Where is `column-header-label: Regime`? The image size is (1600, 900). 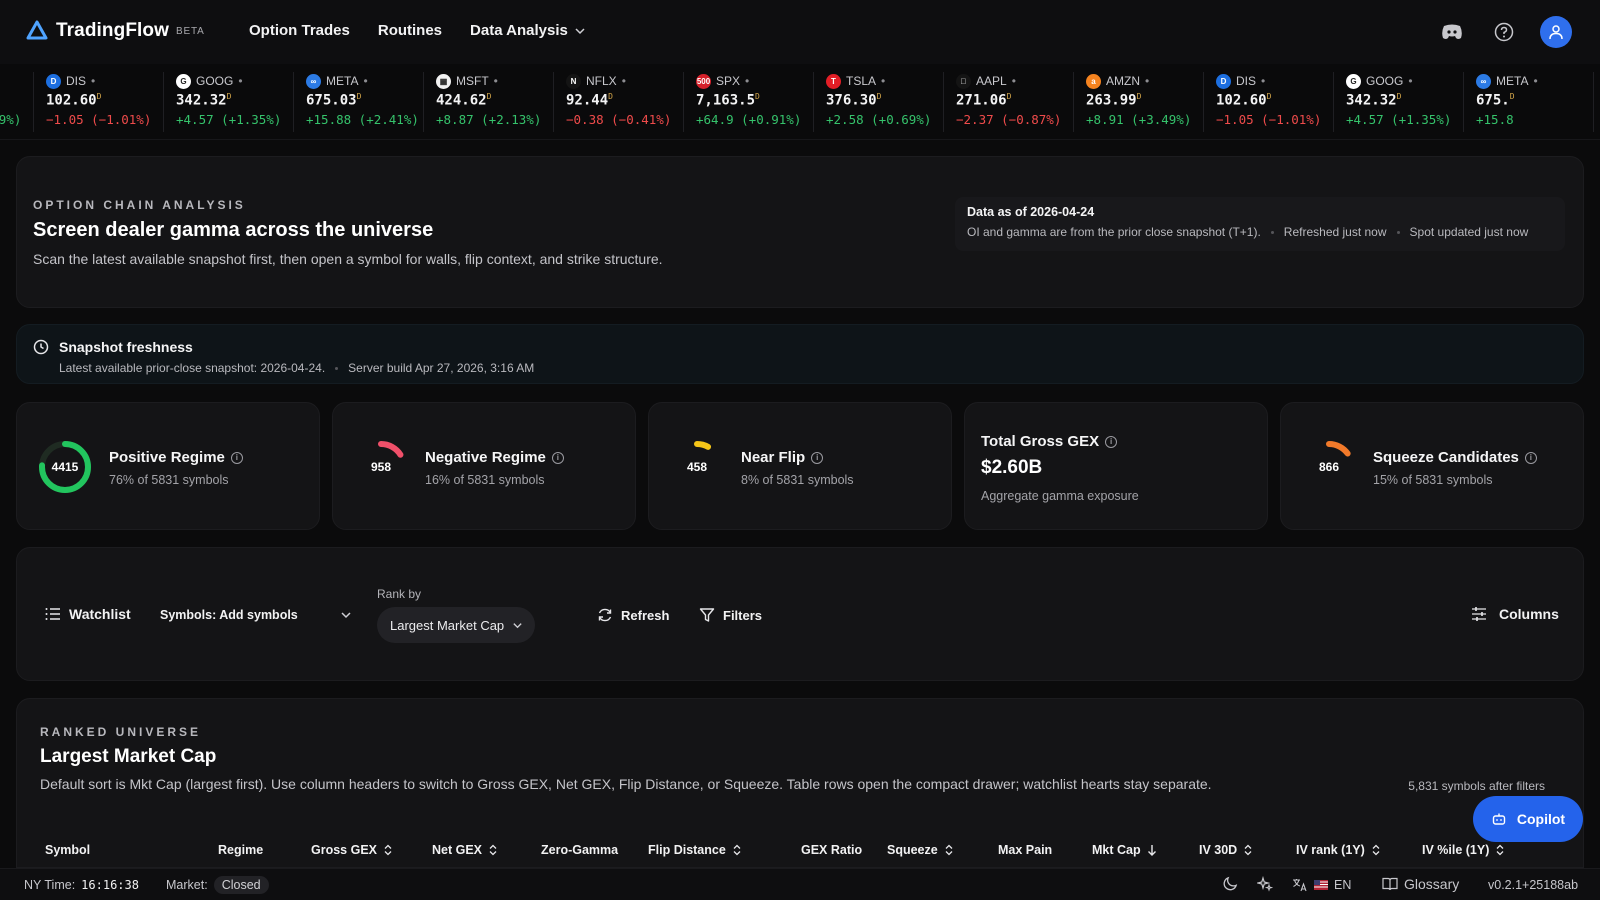
column-header-label: Regime is located at coordinates (241, 850).